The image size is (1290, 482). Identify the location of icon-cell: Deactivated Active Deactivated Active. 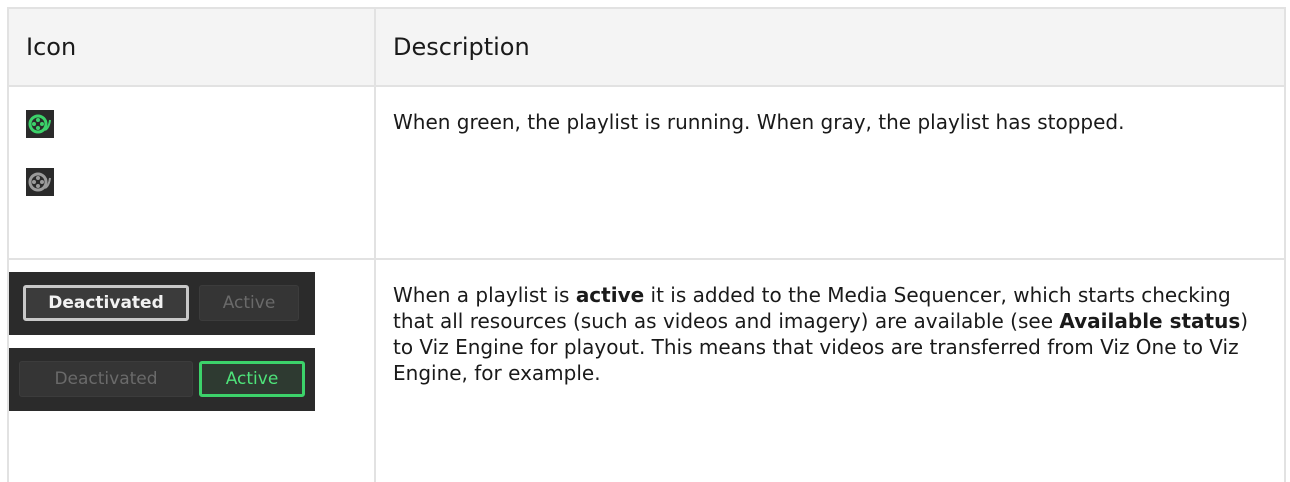
(191, 370).